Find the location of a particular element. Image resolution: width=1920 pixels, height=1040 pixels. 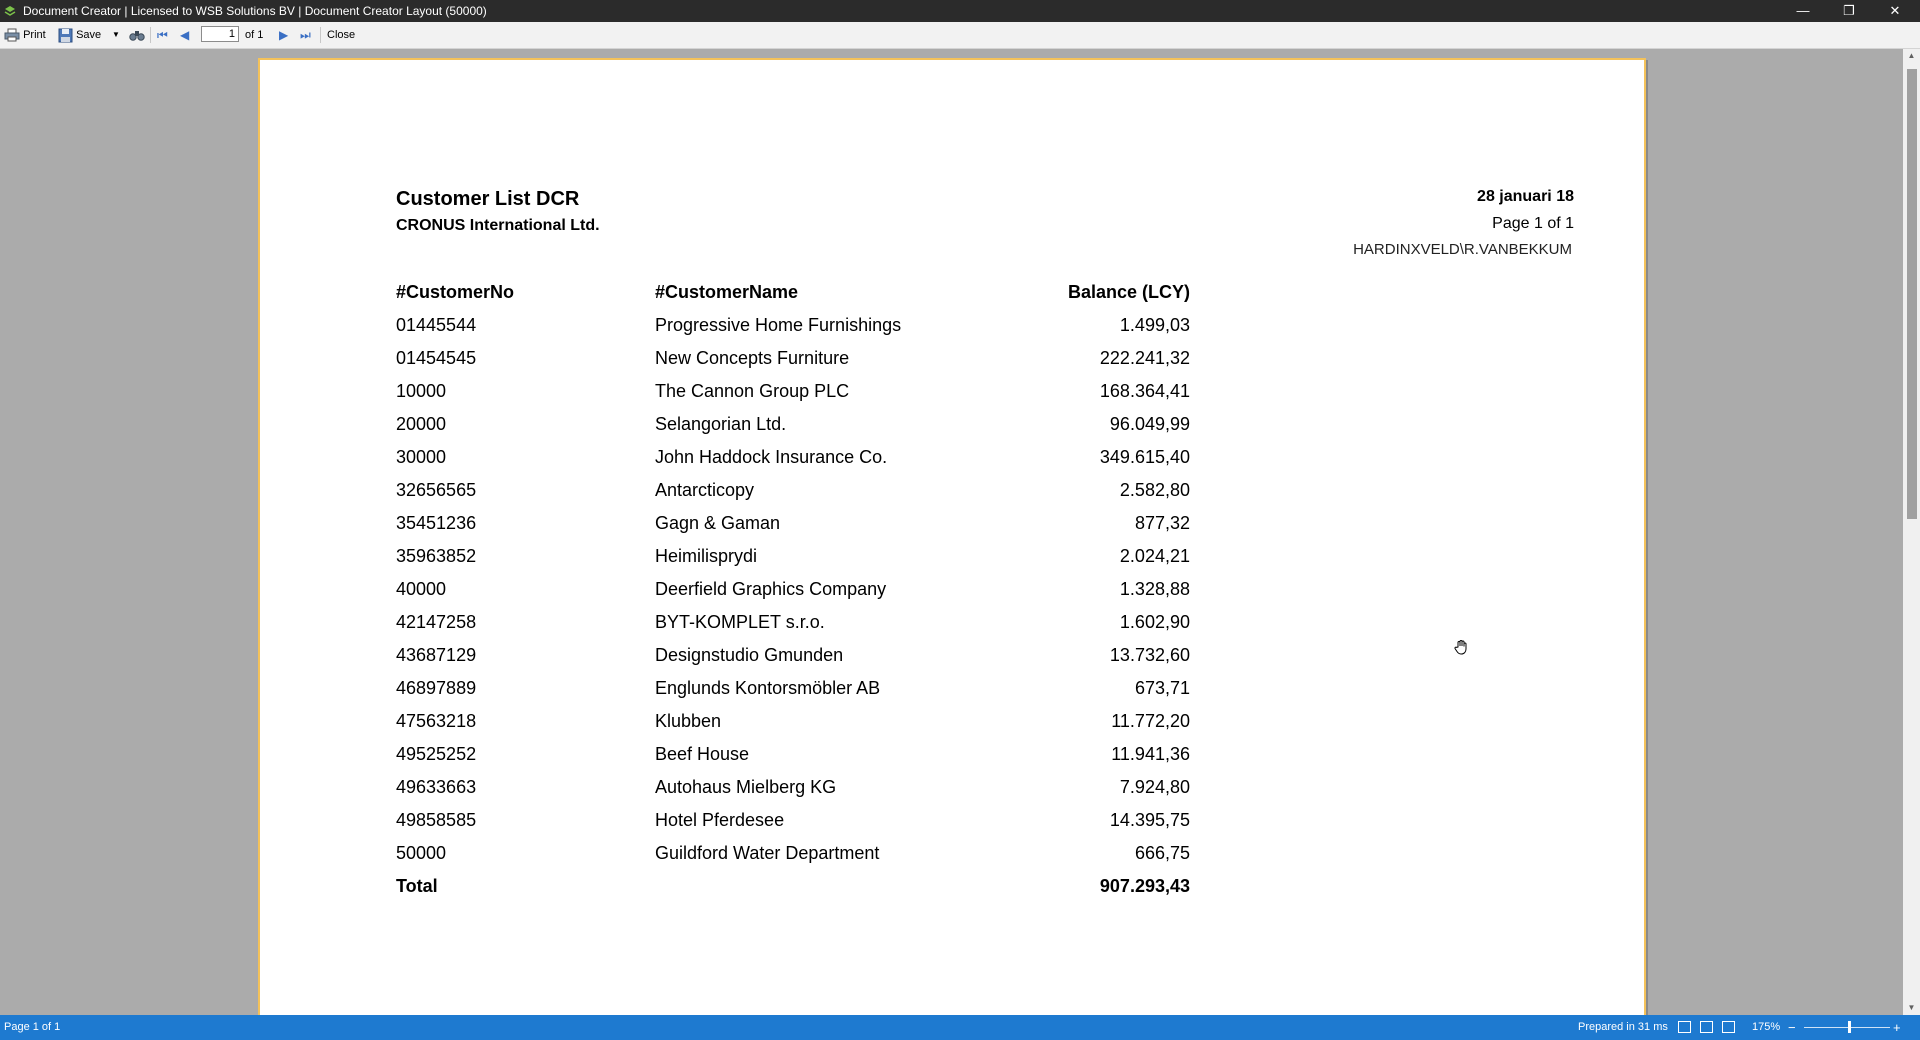

binoculars-icon is located at coordinates (137, 36).